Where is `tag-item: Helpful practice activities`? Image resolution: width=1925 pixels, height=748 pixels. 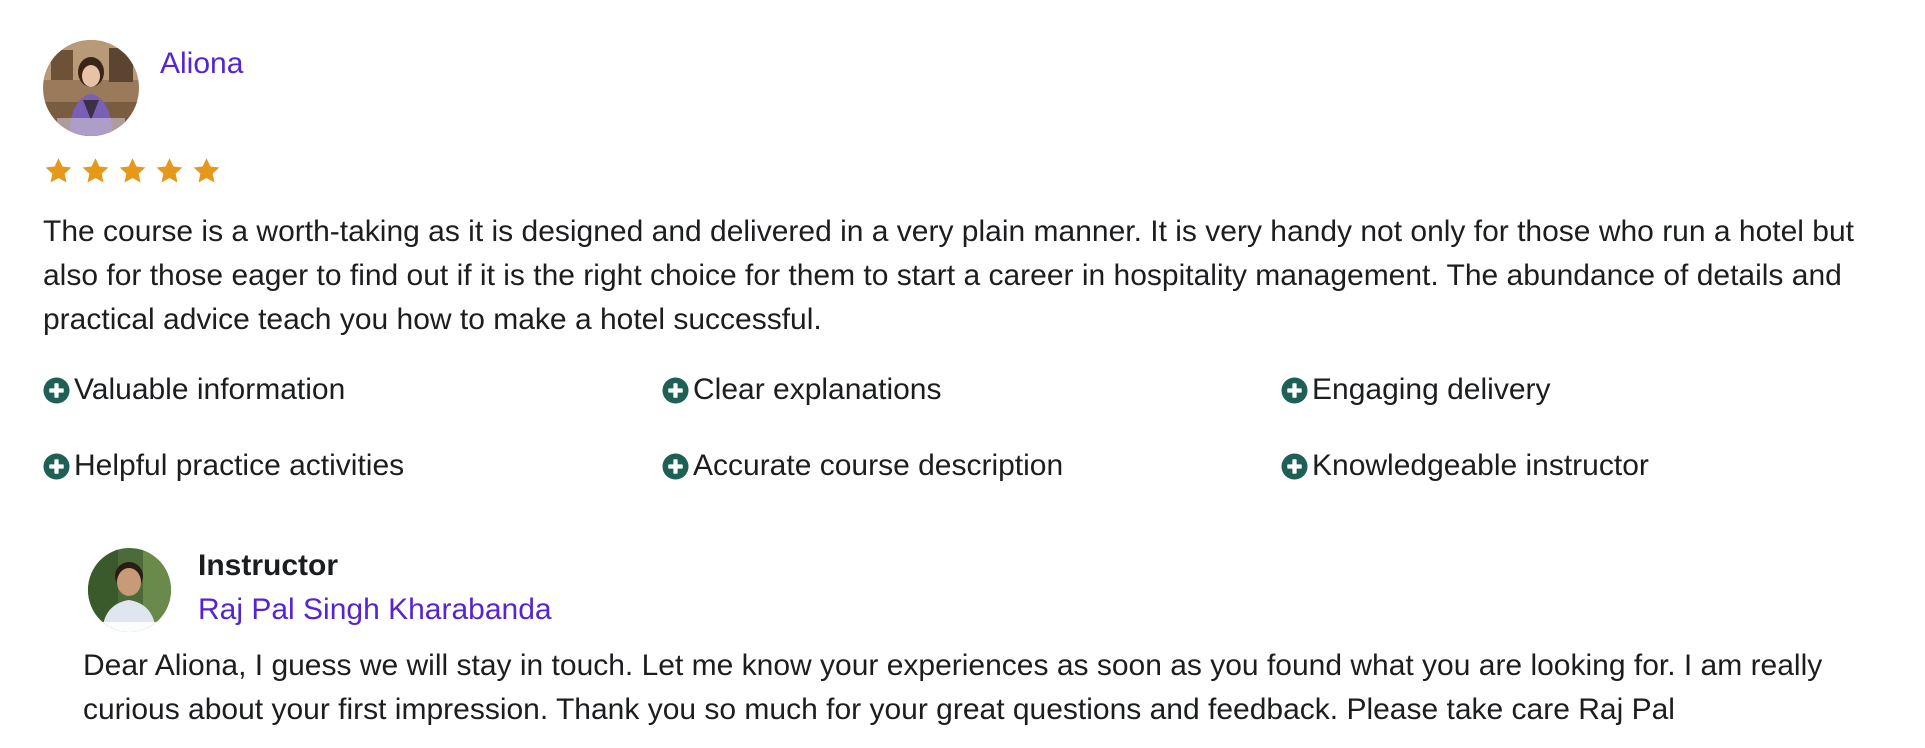 tag-item: Helpful practice activities is located at coordinates (352, 466).